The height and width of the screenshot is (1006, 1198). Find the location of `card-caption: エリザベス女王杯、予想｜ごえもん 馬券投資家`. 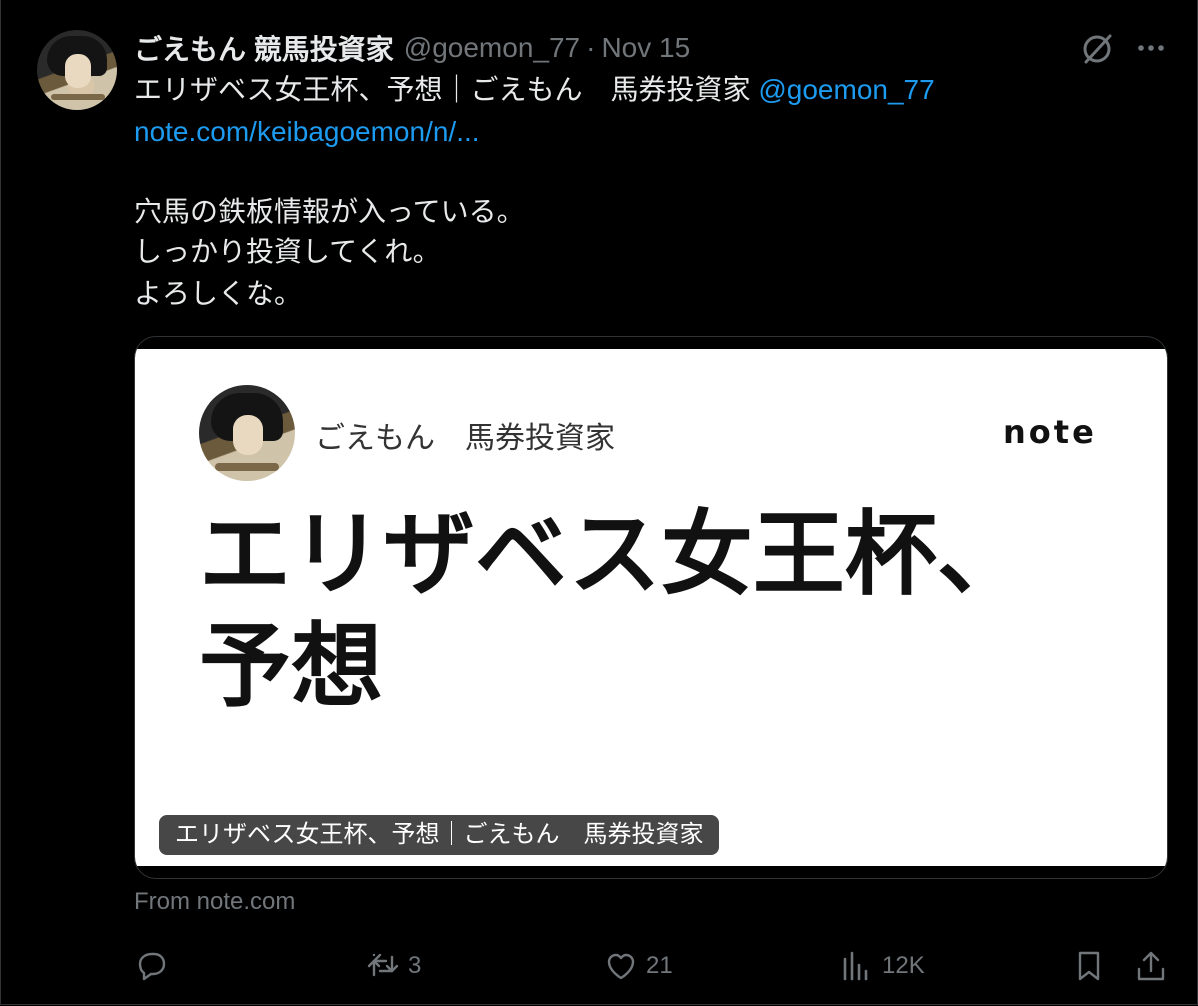

card-caption: エリザベス女王杯、予想｜ごえもん 馬券投資家 is located at coordinates (439, 835).